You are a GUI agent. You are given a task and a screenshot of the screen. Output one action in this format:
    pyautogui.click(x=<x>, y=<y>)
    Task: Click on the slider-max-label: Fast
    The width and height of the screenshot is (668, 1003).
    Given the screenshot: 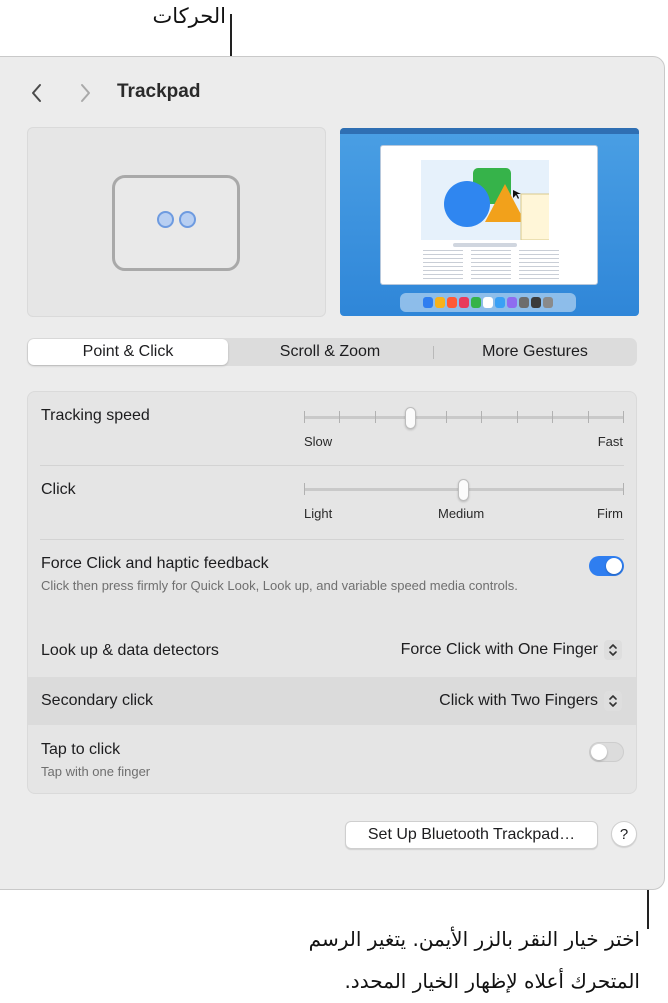 What is the action you would take?
    pyautogui.click(x=610, y=441)
    